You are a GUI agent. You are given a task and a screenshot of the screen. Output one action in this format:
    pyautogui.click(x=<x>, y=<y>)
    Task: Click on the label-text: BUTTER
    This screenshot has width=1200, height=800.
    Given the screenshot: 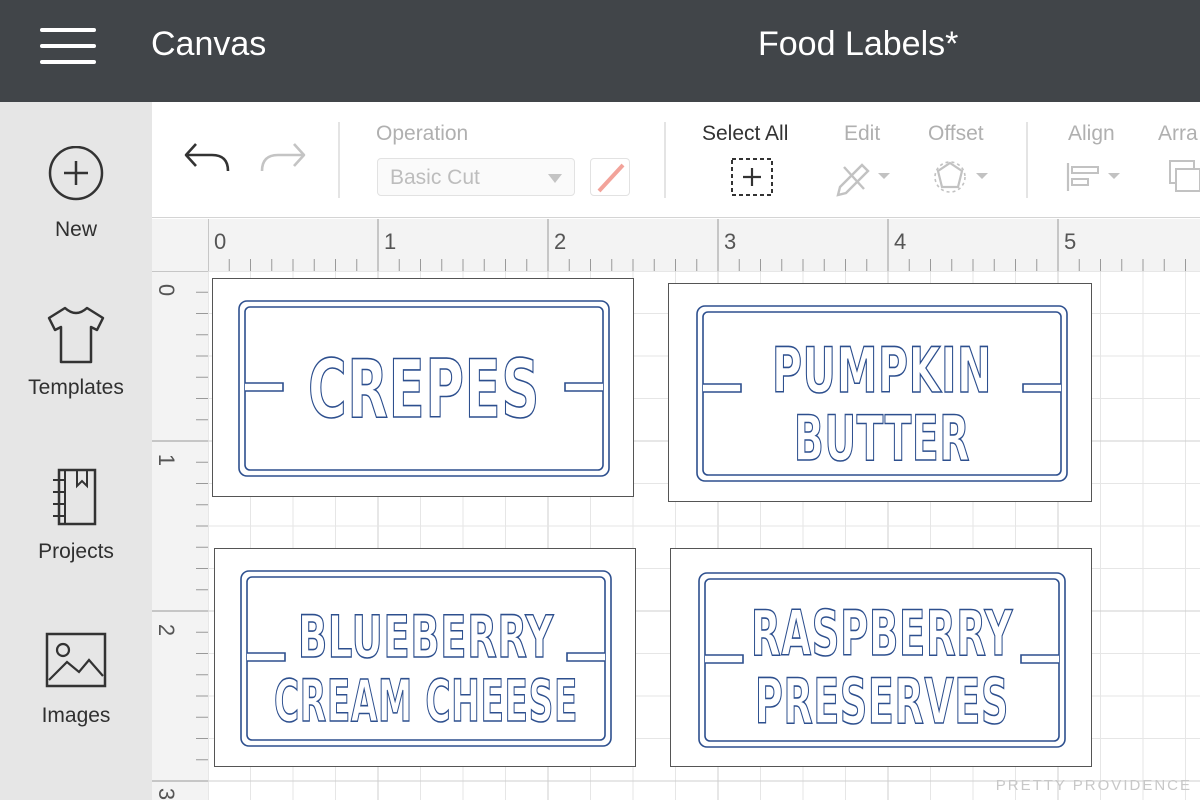 What is the action you would take?
    pyautogui.click(x=882, y=438)
    